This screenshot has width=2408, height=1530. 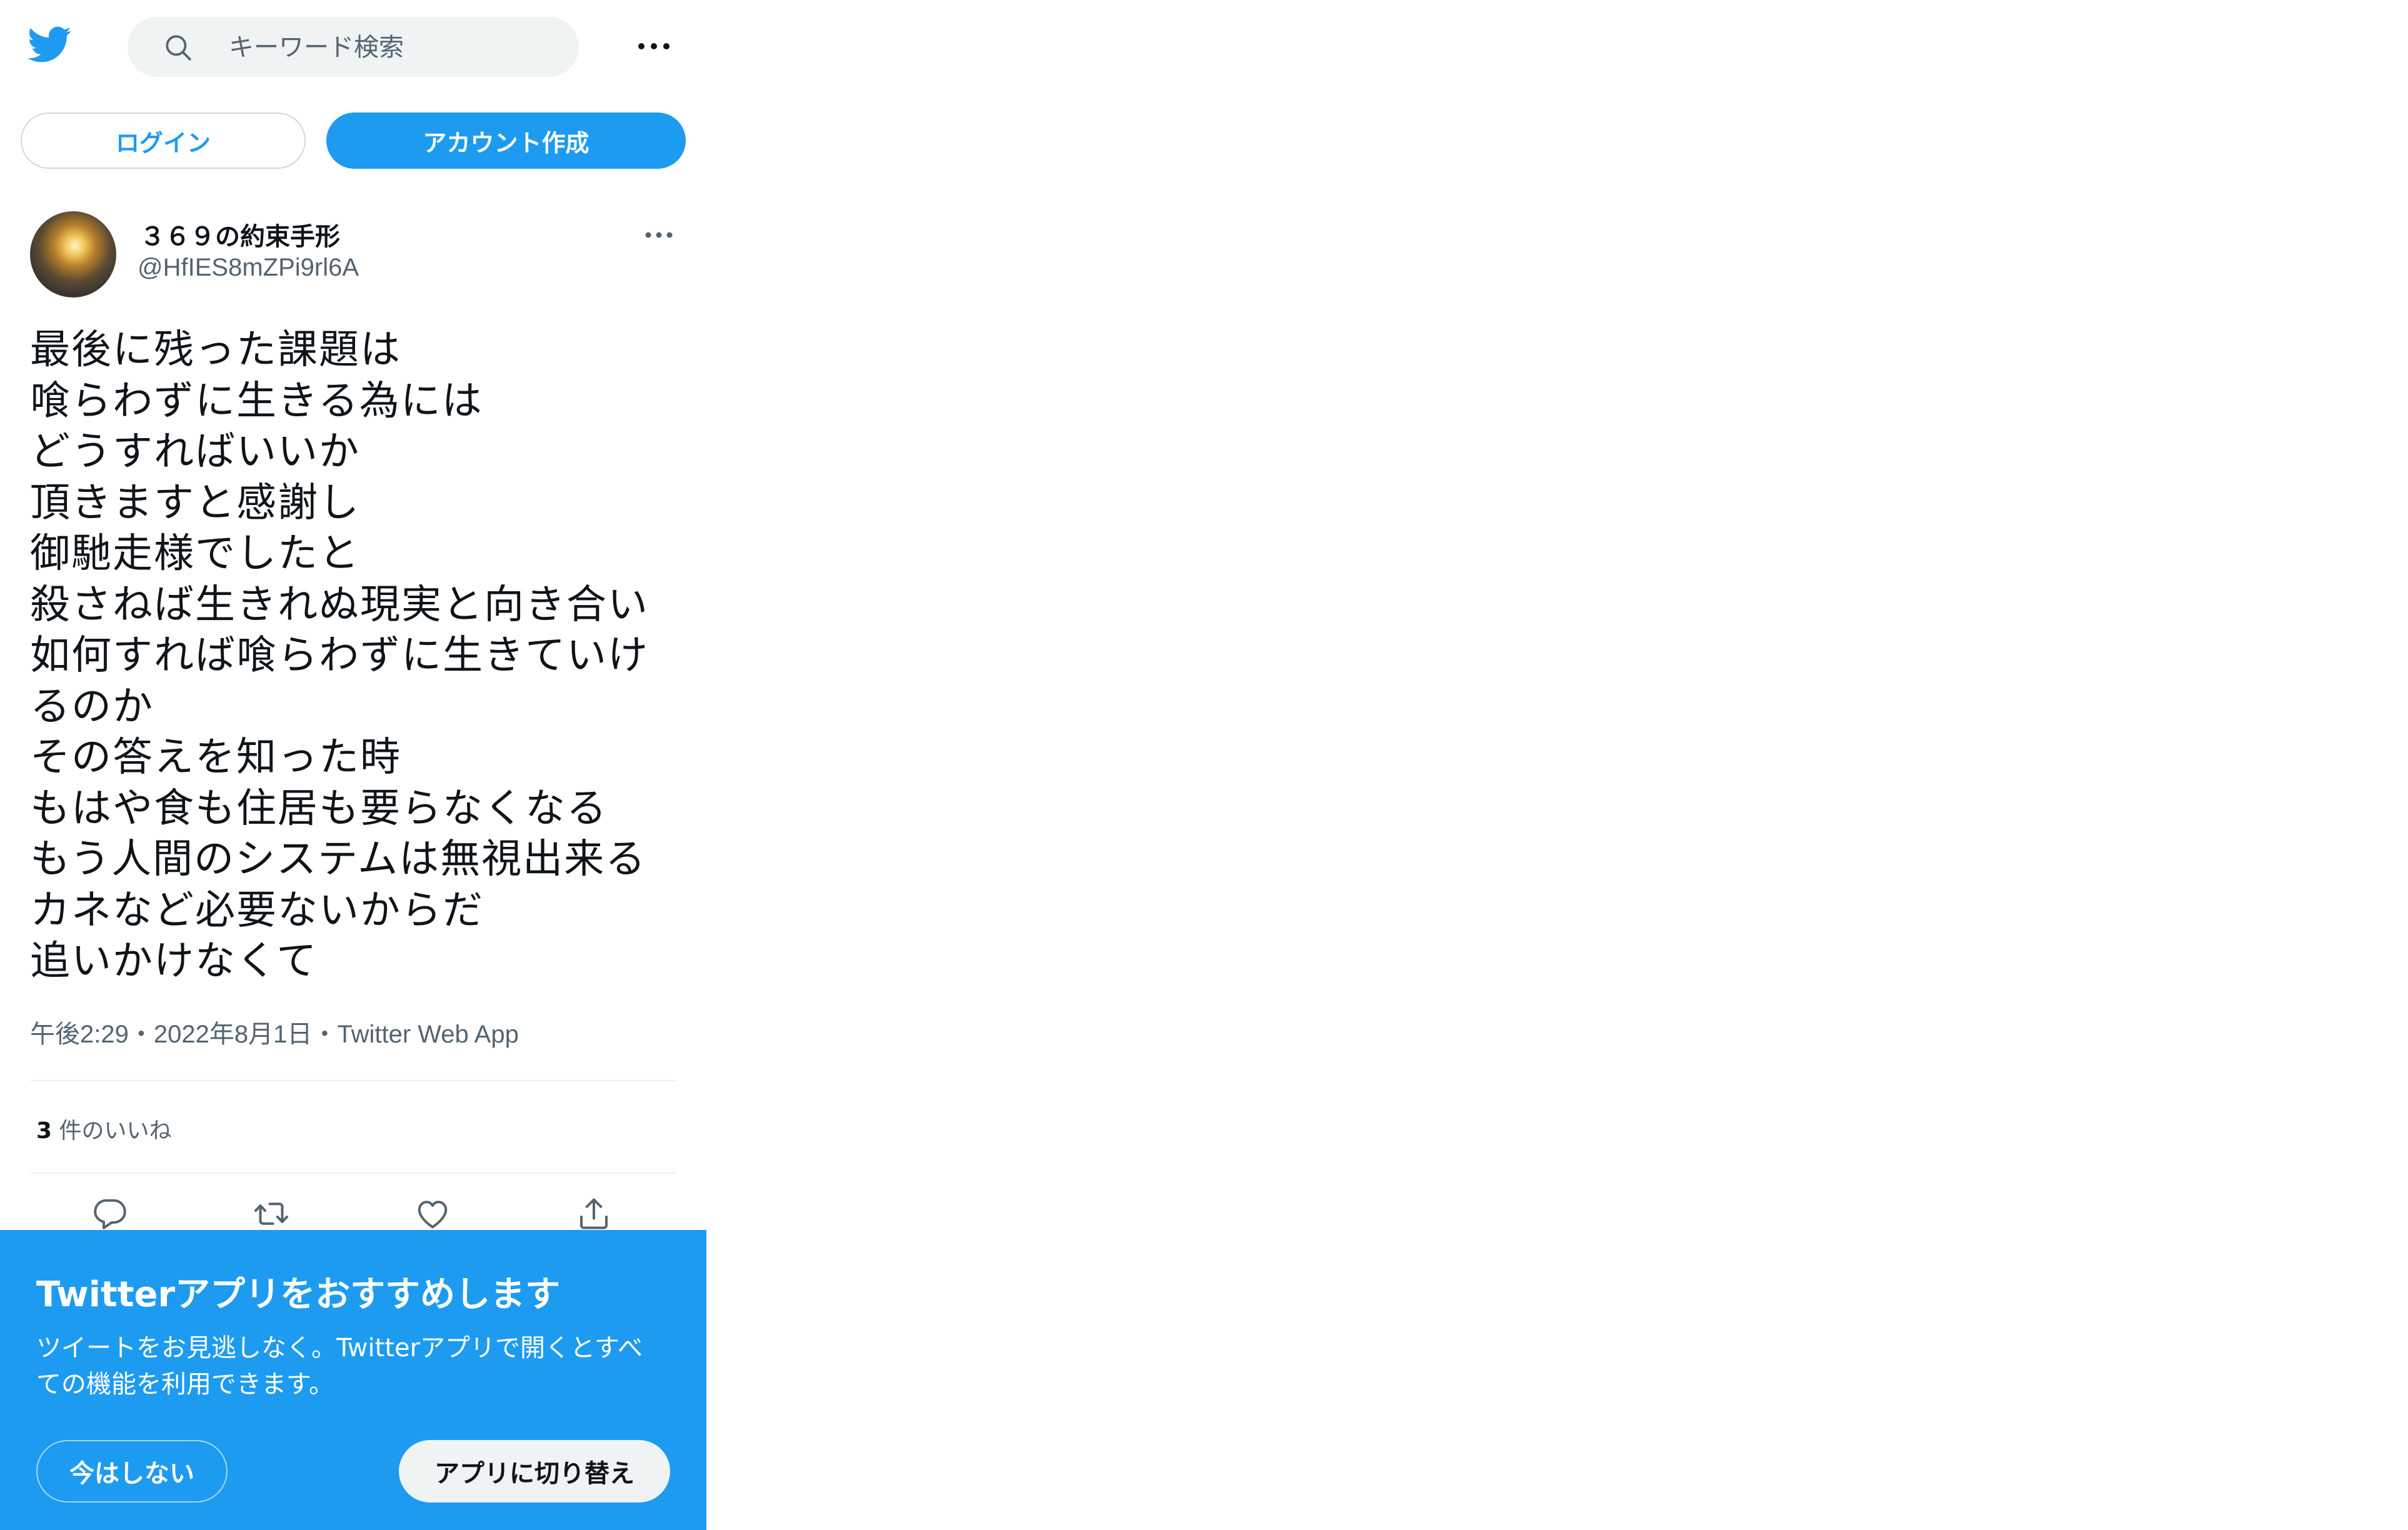 I want to click on tweet-line: 喰らわずに生きる為には, so click(x=256, y=401).